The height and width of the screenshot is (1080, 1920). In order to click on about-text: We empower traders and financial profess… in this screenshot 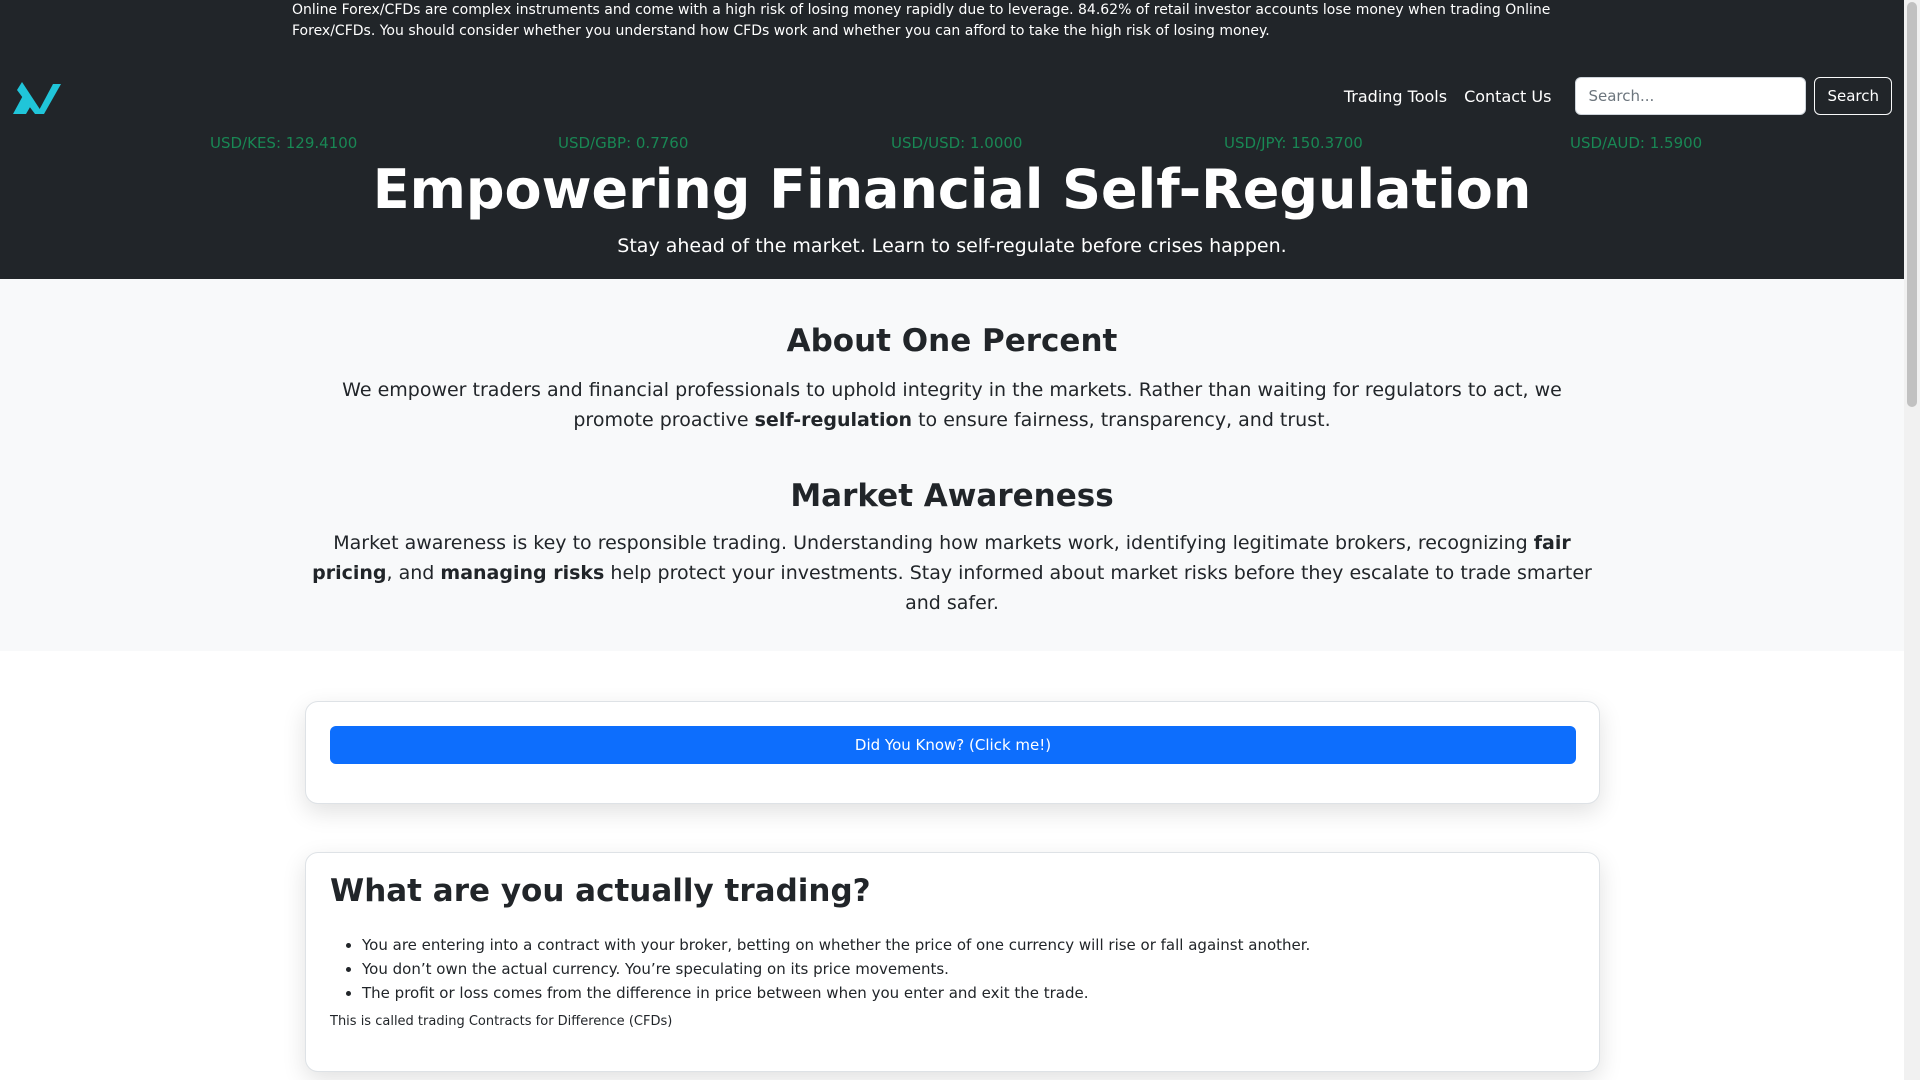, I will do `click(952, 405)`.